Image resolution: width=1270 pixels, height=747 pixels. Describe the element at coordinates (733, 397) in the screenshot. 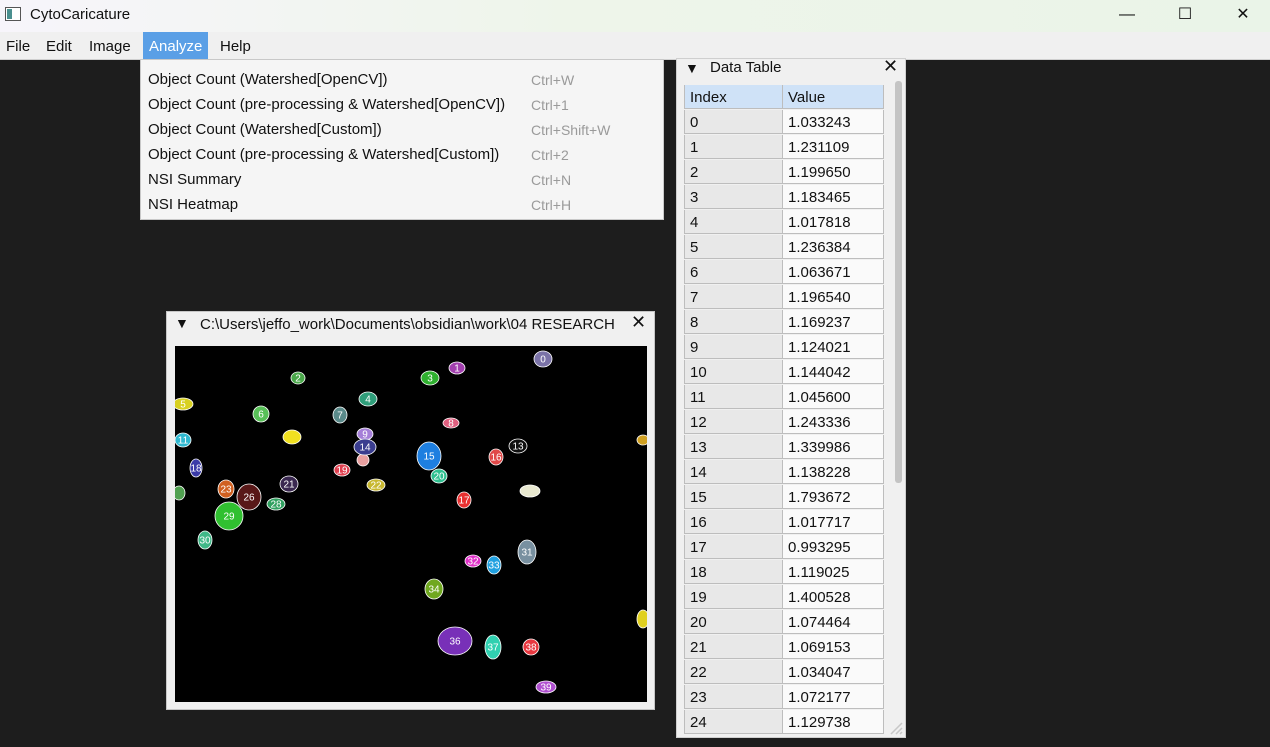

I see `index-cell: 11` at that location.